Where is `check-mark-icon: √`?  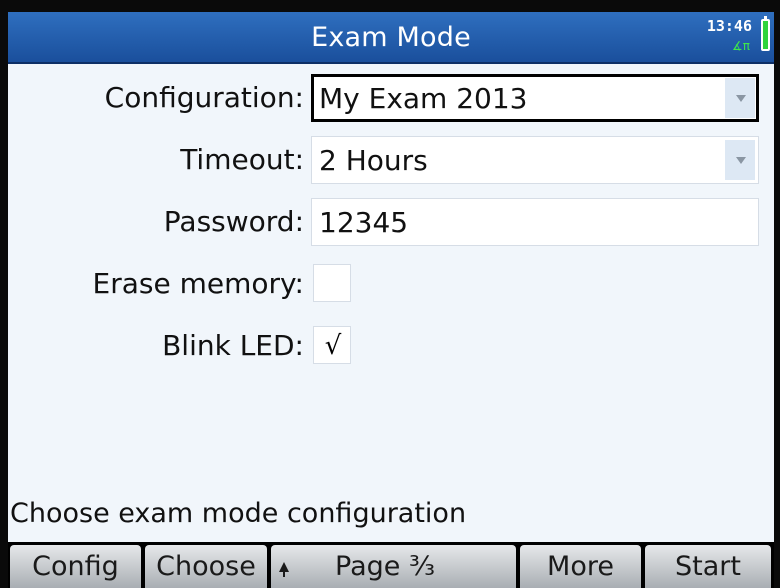 check-mark-icon: √ is located at coordinates (333, 346).